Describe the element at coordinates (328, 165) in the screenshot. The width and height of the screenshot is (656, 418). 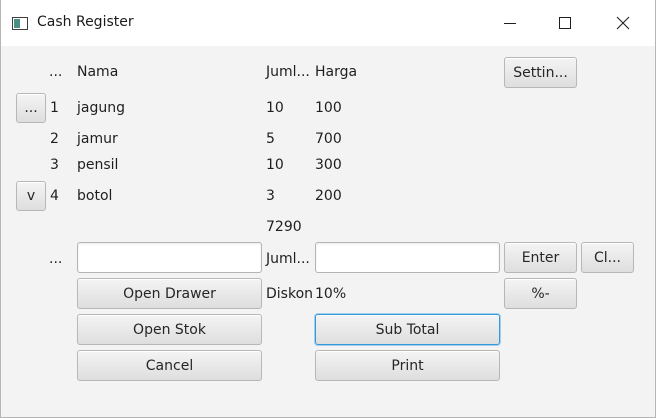
I see `item-price: 300` at that location.